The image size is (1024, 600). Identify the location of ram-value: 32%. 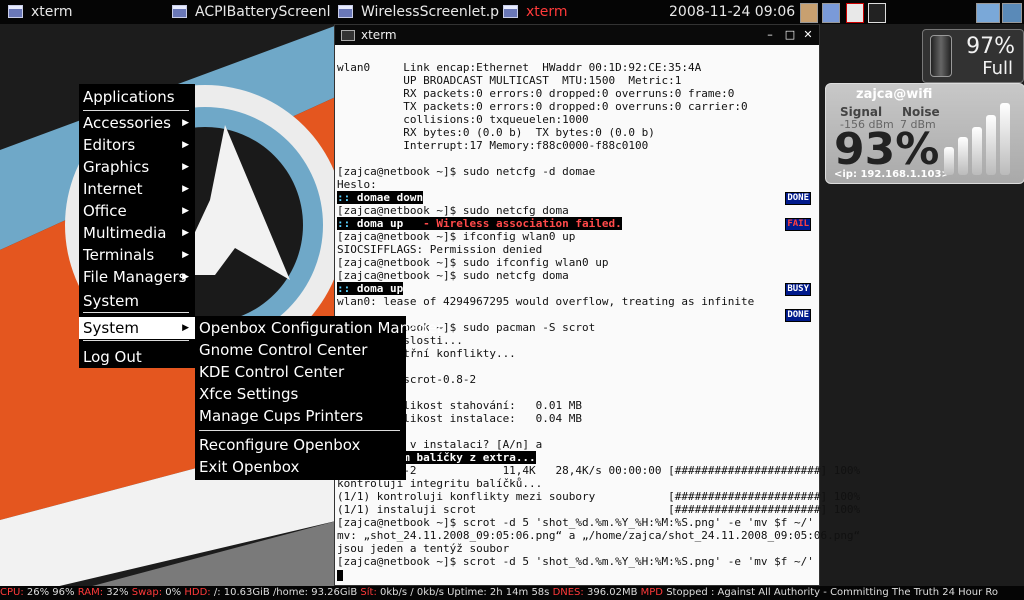
(117, 592).